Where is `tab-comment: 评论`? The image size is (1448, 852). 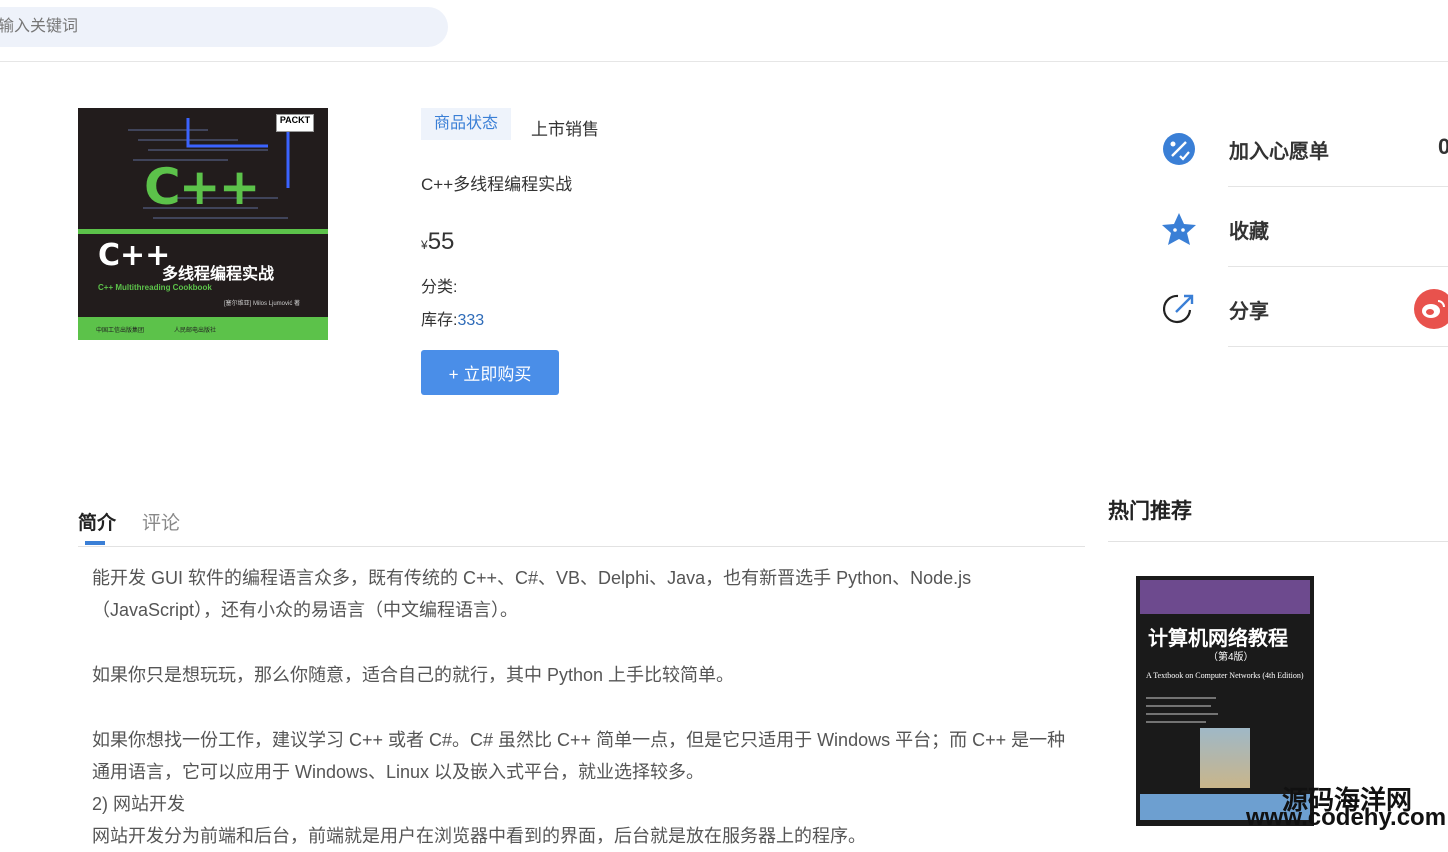
tab-comment: 评论 is located at coordinates (161, 521).